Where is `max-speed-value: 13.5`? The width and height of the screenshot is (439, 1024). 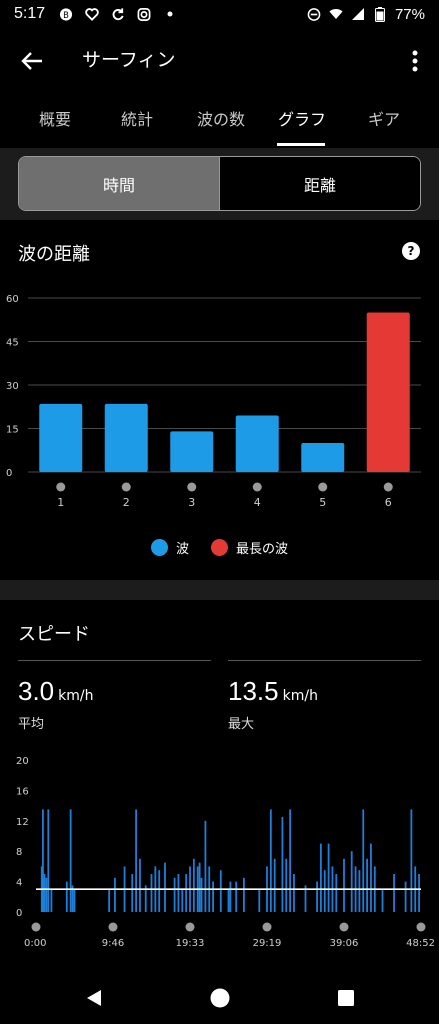 max-speed-value: 13.5 is located at coordinates (253, 691).